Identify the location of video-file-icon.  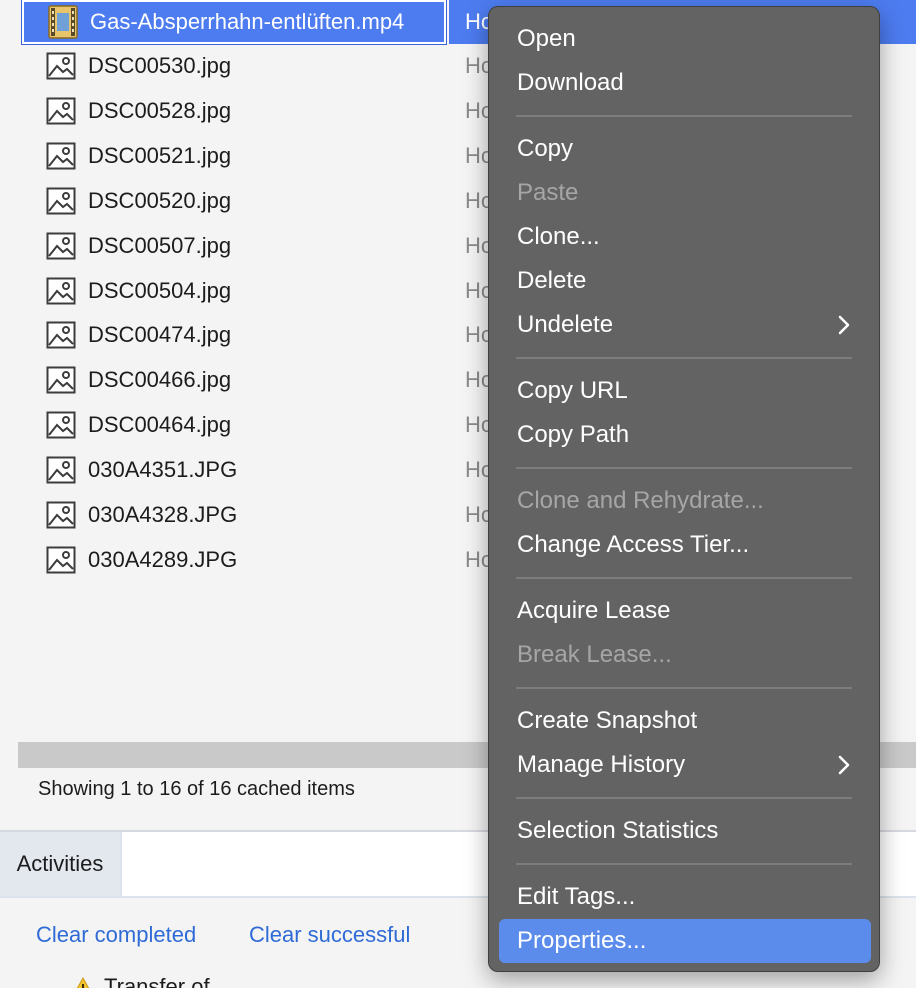
(63, 22).